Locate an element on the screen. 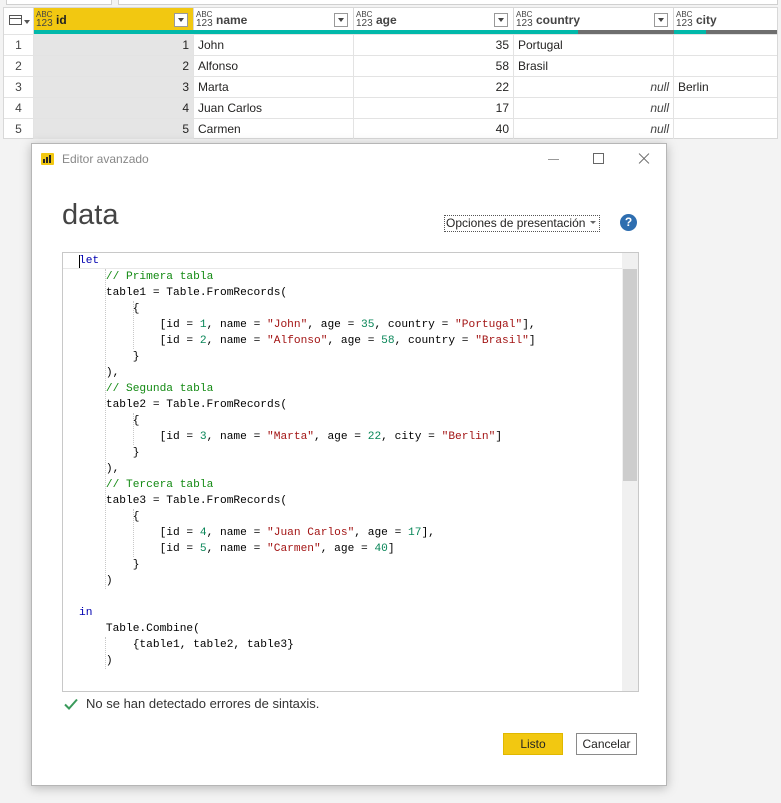  code-line: table1 = Table.FromRecords( is located at coordinates (183, 293).